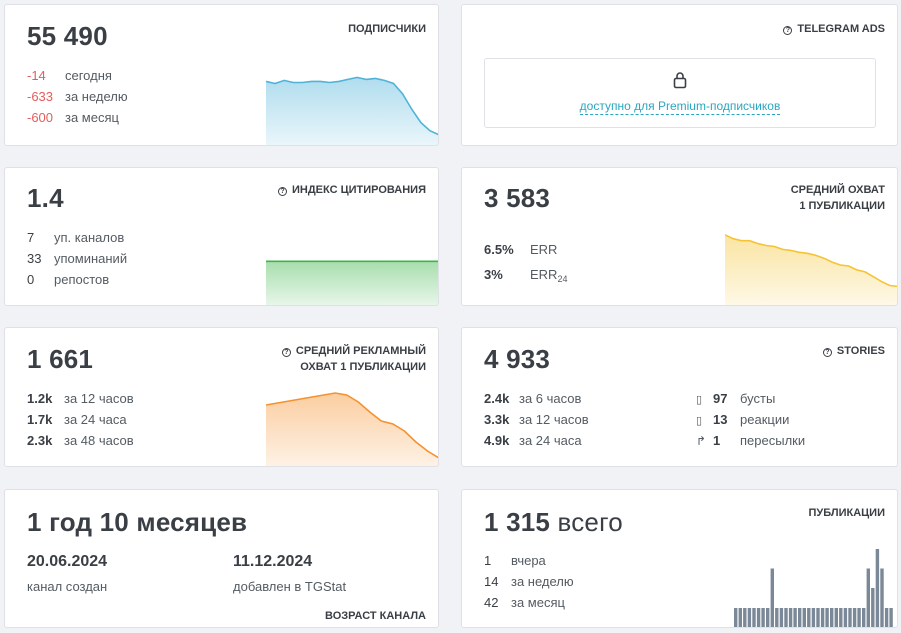 The image size is (901, 633). Describe the element at coordinates (353, 359) in the screenshot. I see `ad-reach-label: ? СРЕДНИЙ РЕКЛАМНЫЙ ОХВАТ 1 ПУБЛИКАЦИИ` at that location.